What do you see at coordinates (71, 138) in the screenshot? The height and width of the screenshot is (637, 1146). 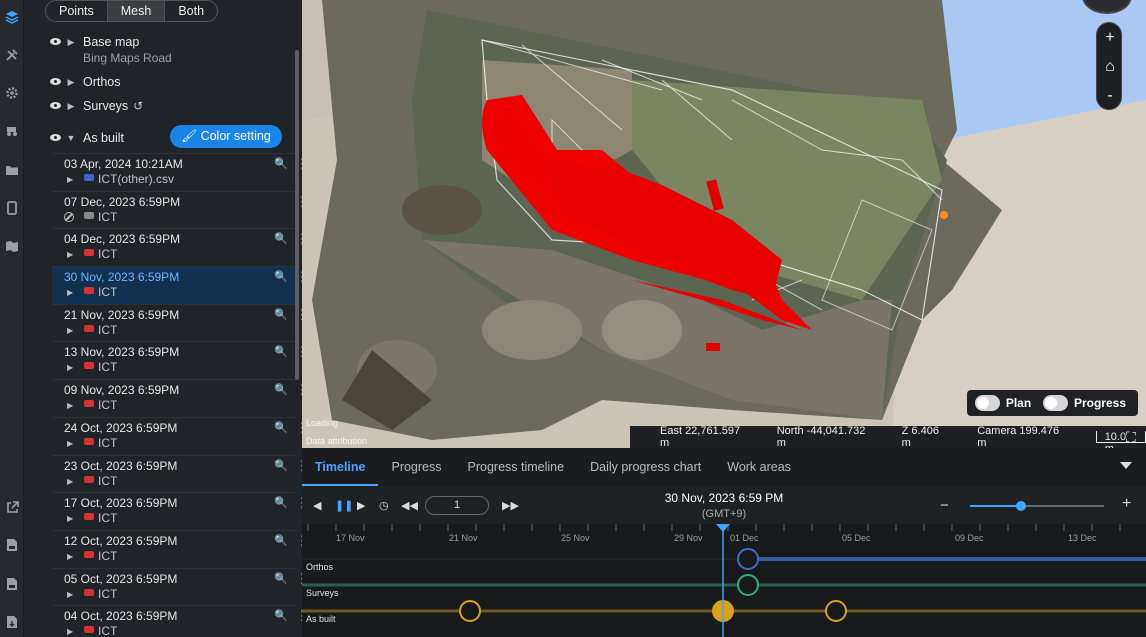 I see `collapse-caret-icon: ▼` at bounding box center [71, 138].